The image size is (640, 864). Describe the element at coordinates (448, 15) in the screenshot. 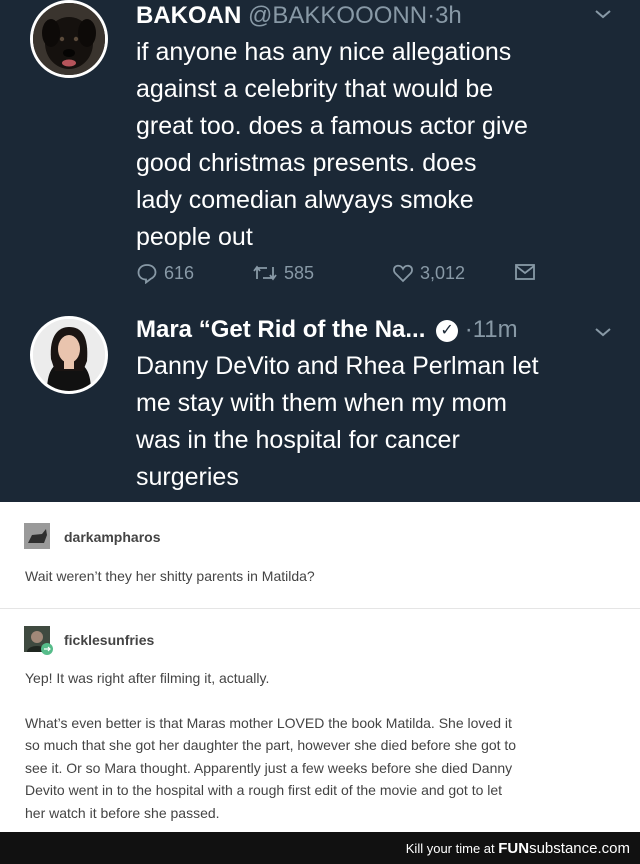

I see `tweet-timestamp: 3h` at that location.